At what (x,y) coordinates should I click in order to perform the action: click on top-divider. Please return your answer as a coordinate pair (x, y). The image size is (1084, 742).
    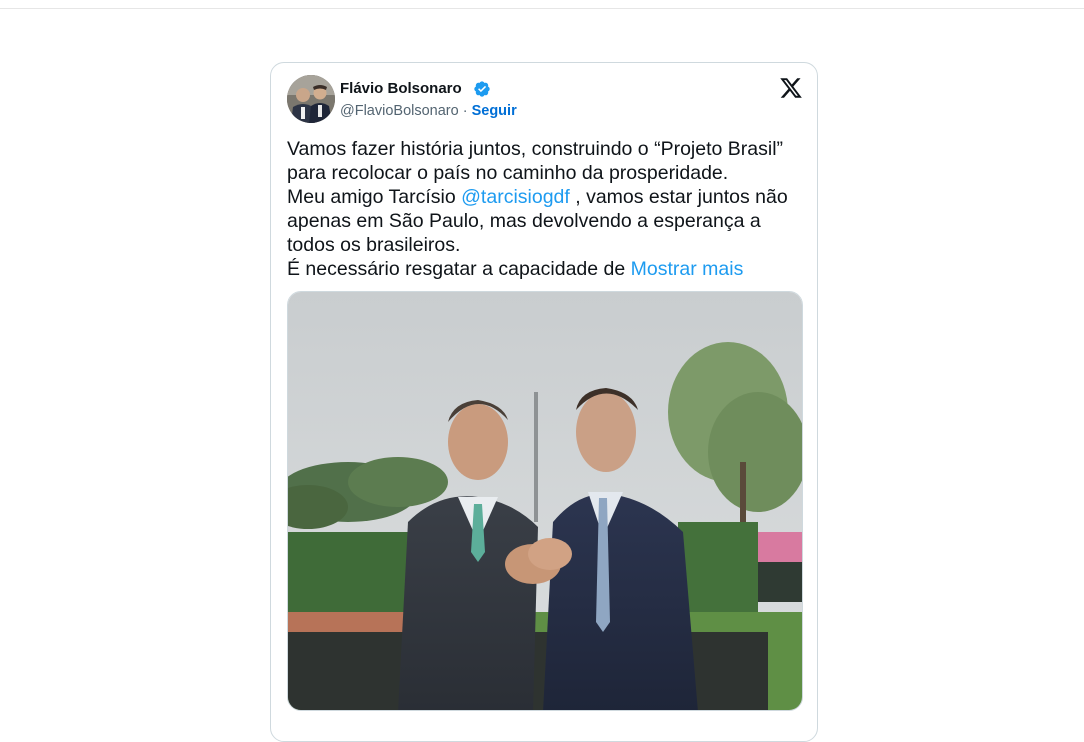
    Looking at the image, I should click on (542, 8).